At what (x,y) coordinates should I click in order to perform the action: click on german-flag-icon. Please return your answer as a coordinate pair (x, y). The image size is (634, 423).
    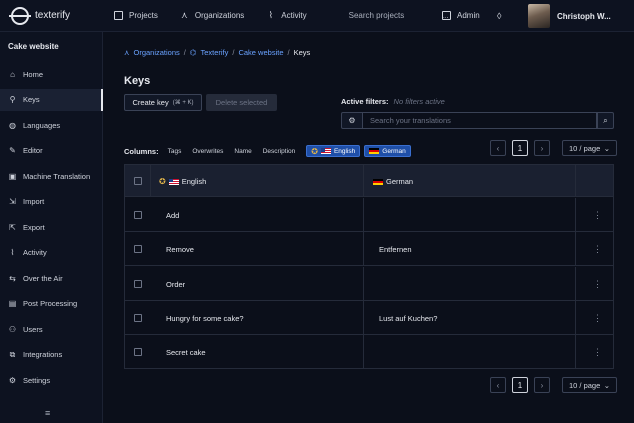
    Looking at the image, I should click on (378, 181).